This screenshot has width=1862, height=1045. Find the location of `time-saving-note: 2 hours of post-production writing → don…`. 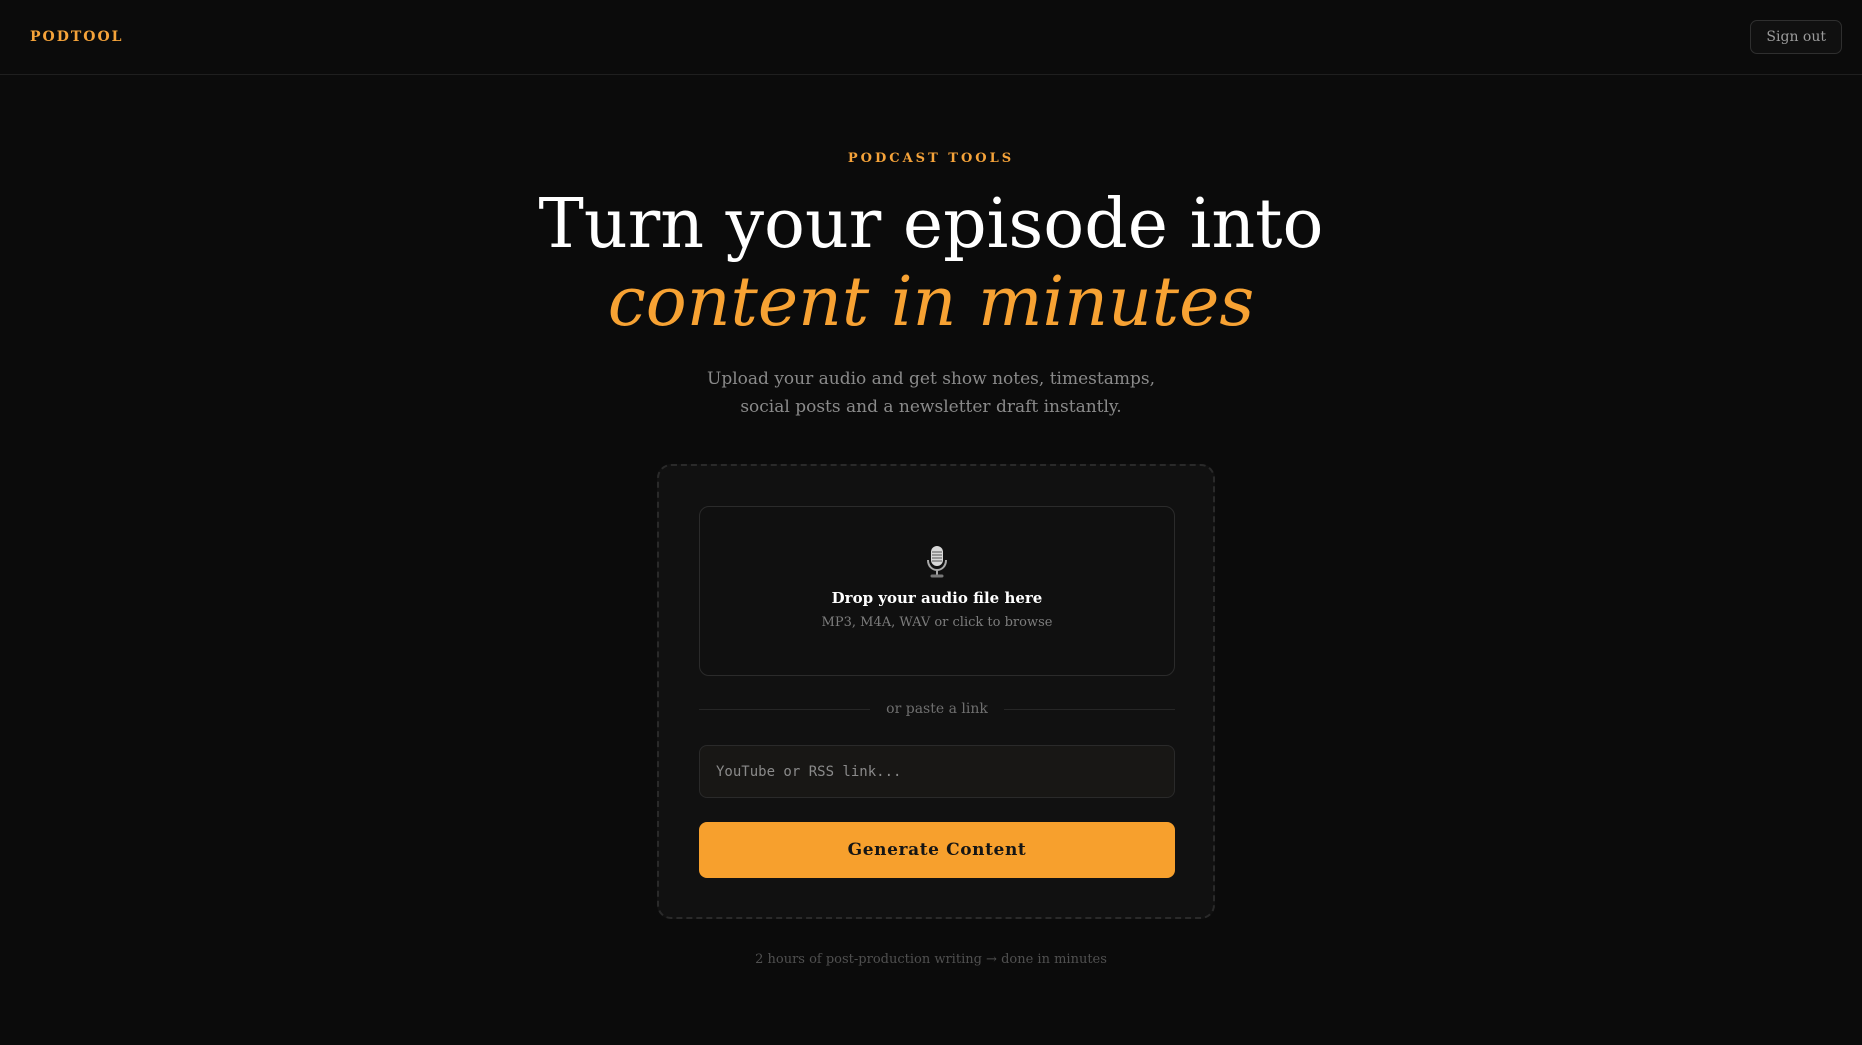

time-saving-note: 2 hours of post-production writing → don… is located at coordinates (931, 959).